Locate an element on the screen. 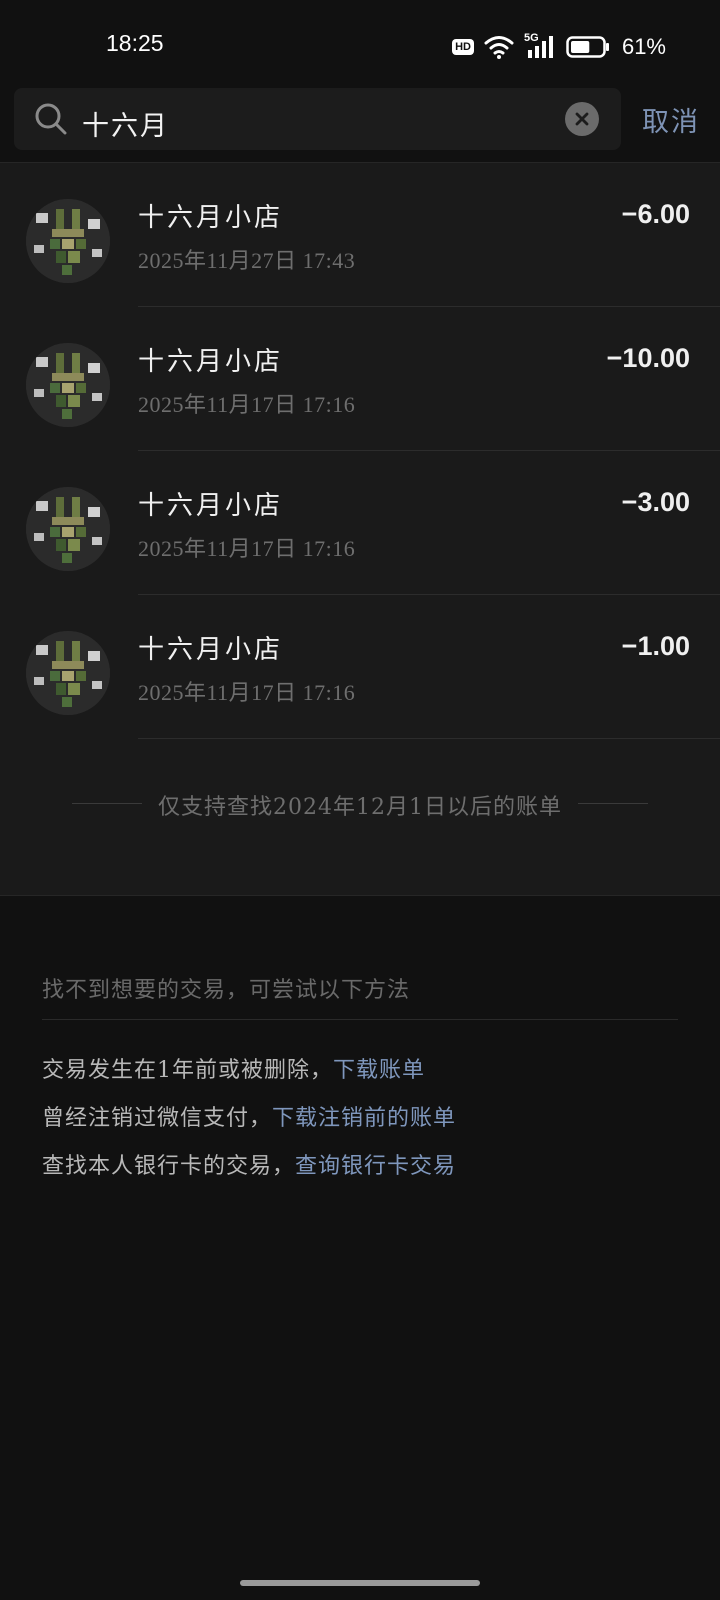  transaction-amount: −1.00 is located at coordinates (655, 646).